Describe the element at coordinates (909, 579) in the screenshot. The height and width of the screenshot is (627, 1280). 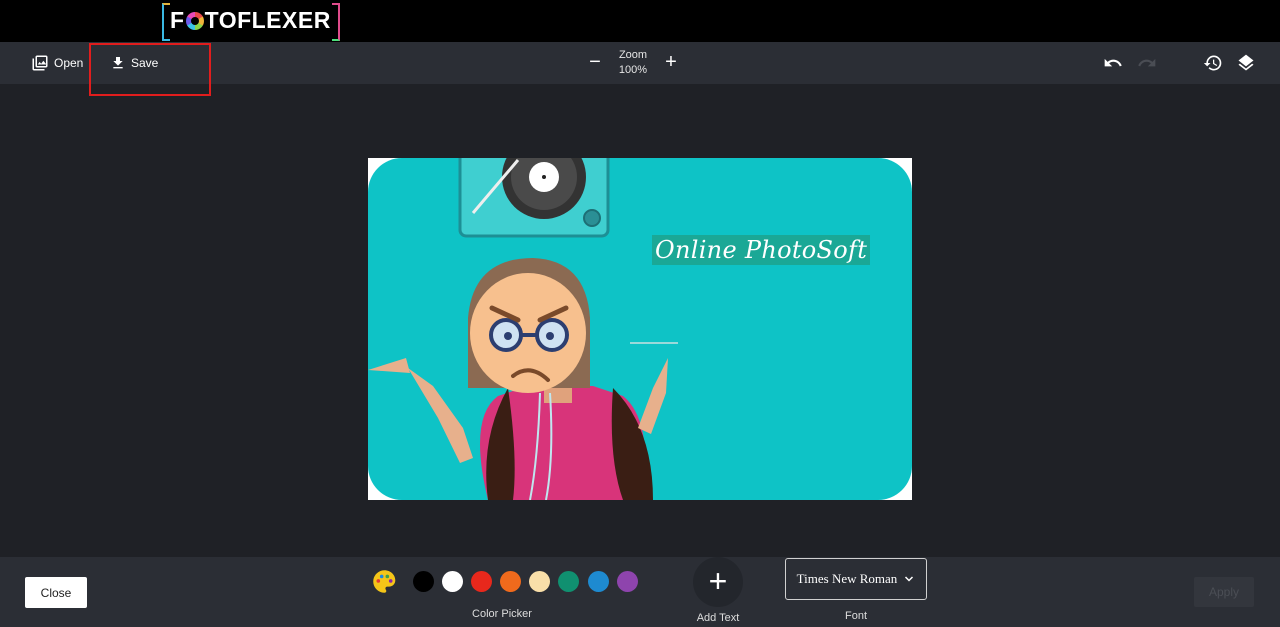
I see `chevron-down-icon` at that location.